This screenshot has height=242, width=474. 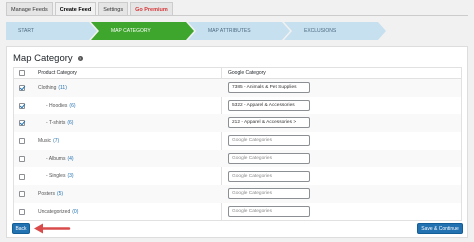 I want to click on category-name: - Albums (4), so click(x=60, y=158).